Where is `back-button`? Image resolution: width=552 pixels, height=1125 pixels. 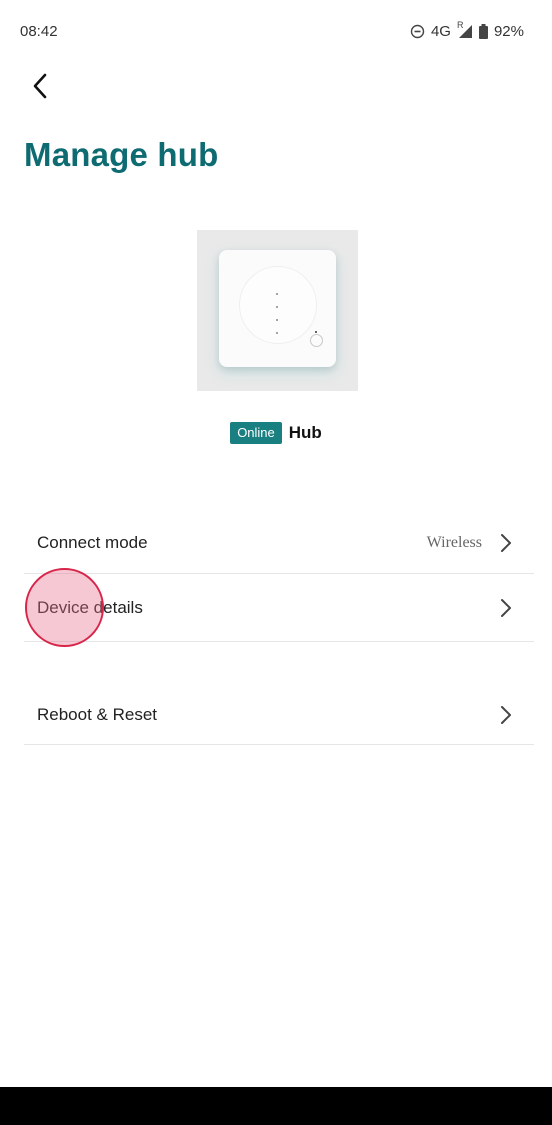
back-button is located at coordinates (40, 88).